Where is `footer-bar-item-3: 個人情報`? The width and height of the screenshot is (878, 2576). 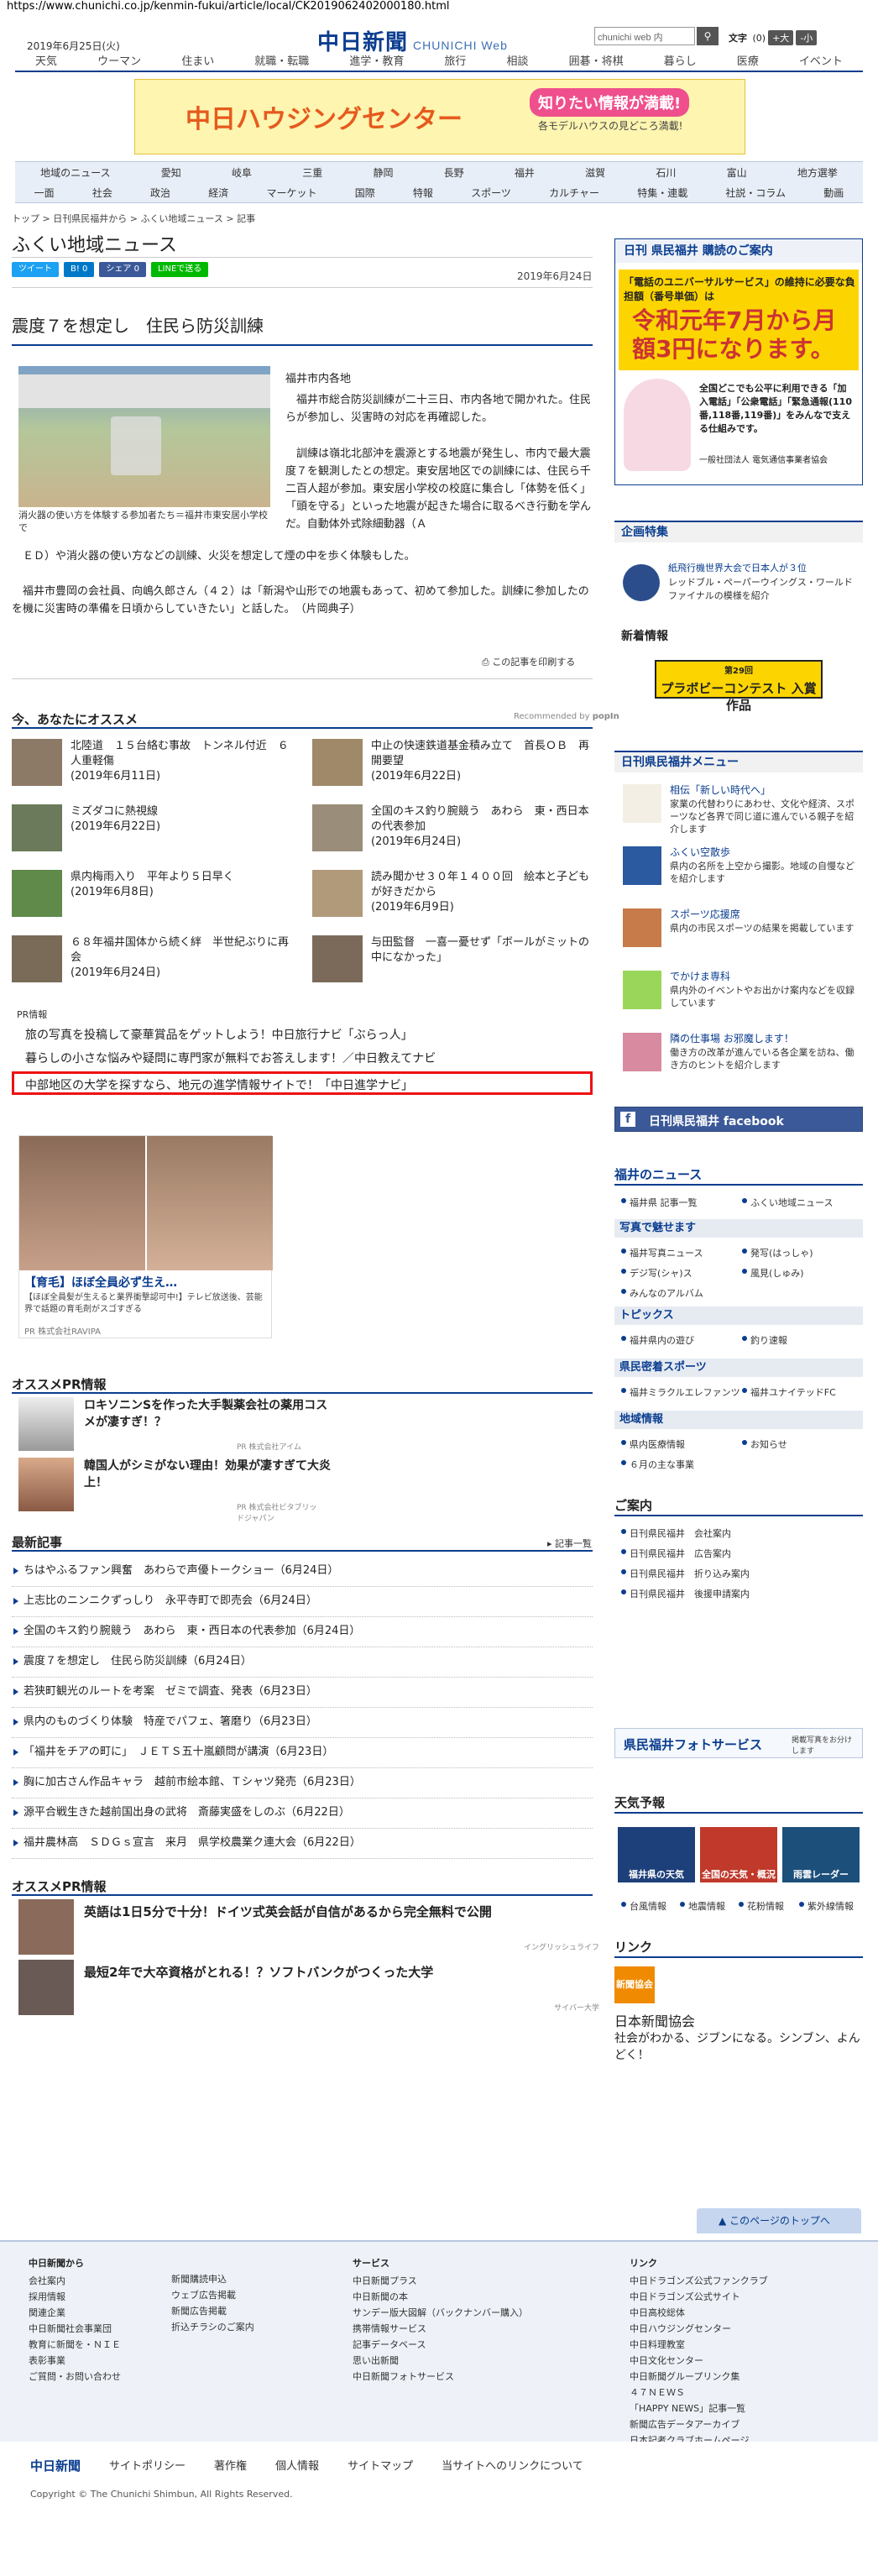
footer-bar-item-3: 個人情報 is located at coordinates (297, 2465).